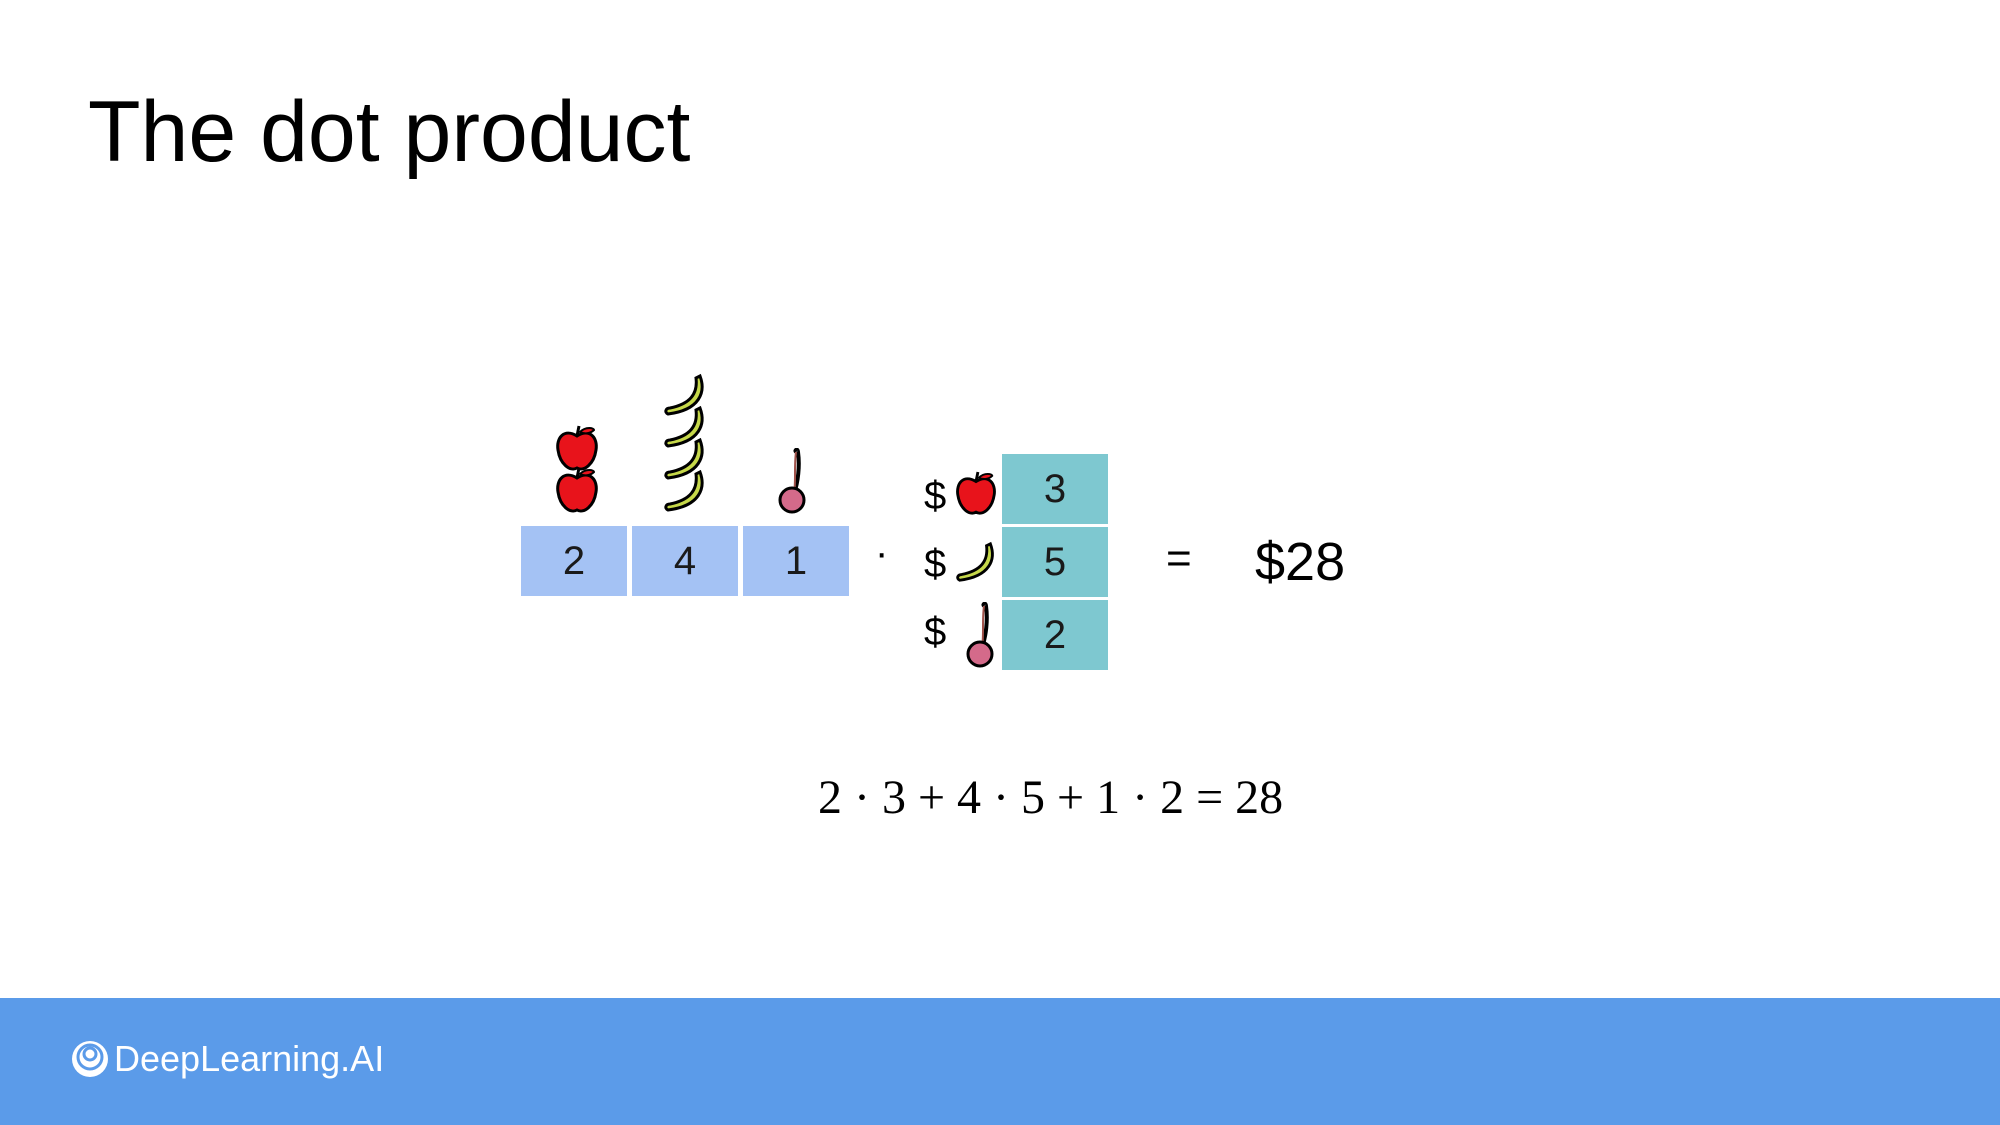 The image size is (2000, 1125). I want to click on quantity-cell-apples: 2, so click(574, 561).